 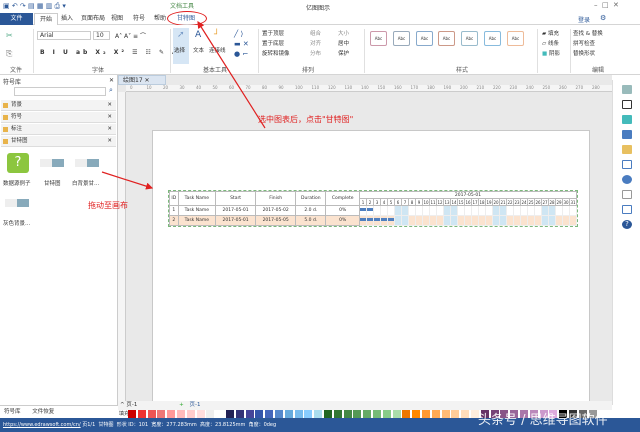 What do you see at coordinates (128, 405) in the screenshot?
I see `page-select: ^ 页-1` at bounding box center [128, 405].